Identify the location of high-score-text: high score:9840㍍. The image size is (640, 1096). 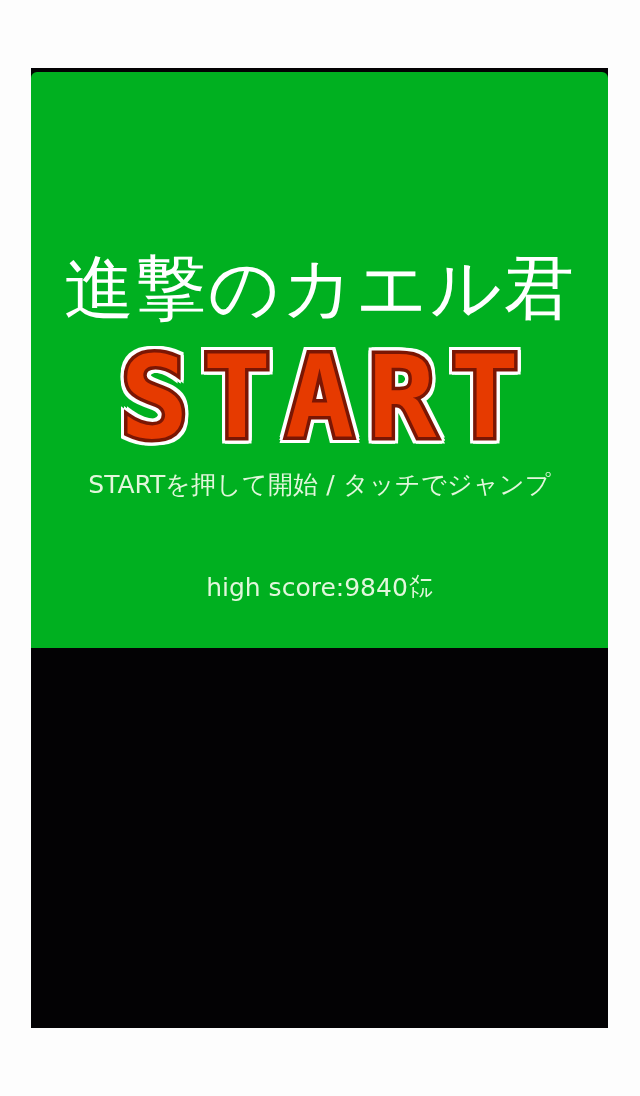
(319, 588).